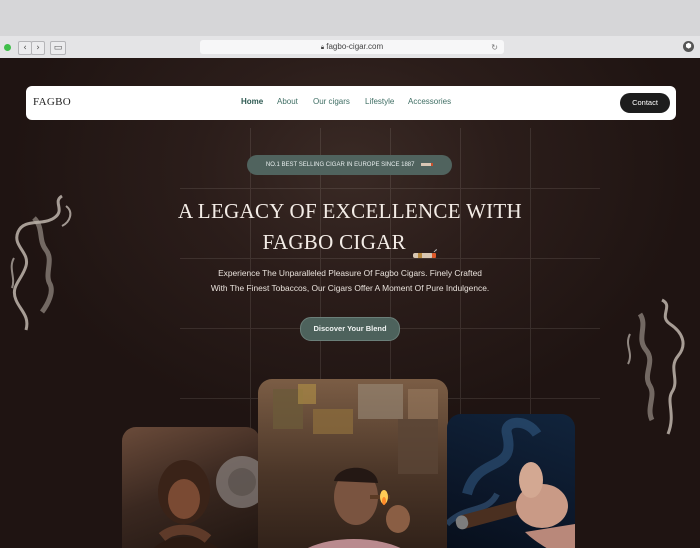 This screenshot has height=548, width=700. I want to click on extension-icon: ⬢, so click(688, 46).